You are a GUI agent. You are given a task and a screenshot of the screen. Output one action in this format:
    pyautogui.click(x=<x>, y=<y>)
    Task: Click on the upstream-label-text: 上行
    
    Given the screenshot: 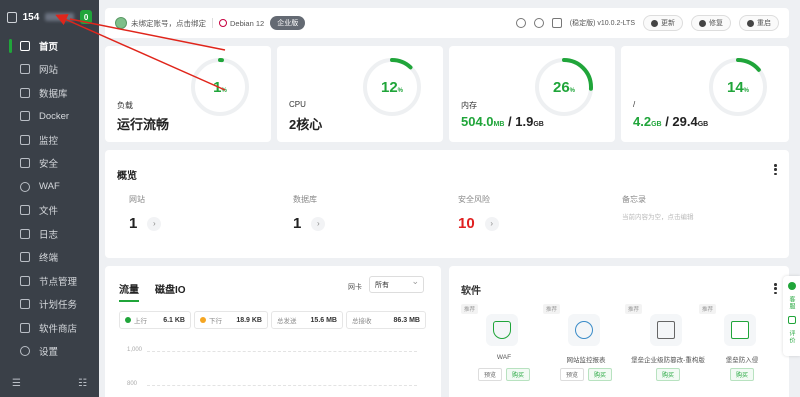 What is the action you would take?
    pyautogui.click(x=140, y=321)
    